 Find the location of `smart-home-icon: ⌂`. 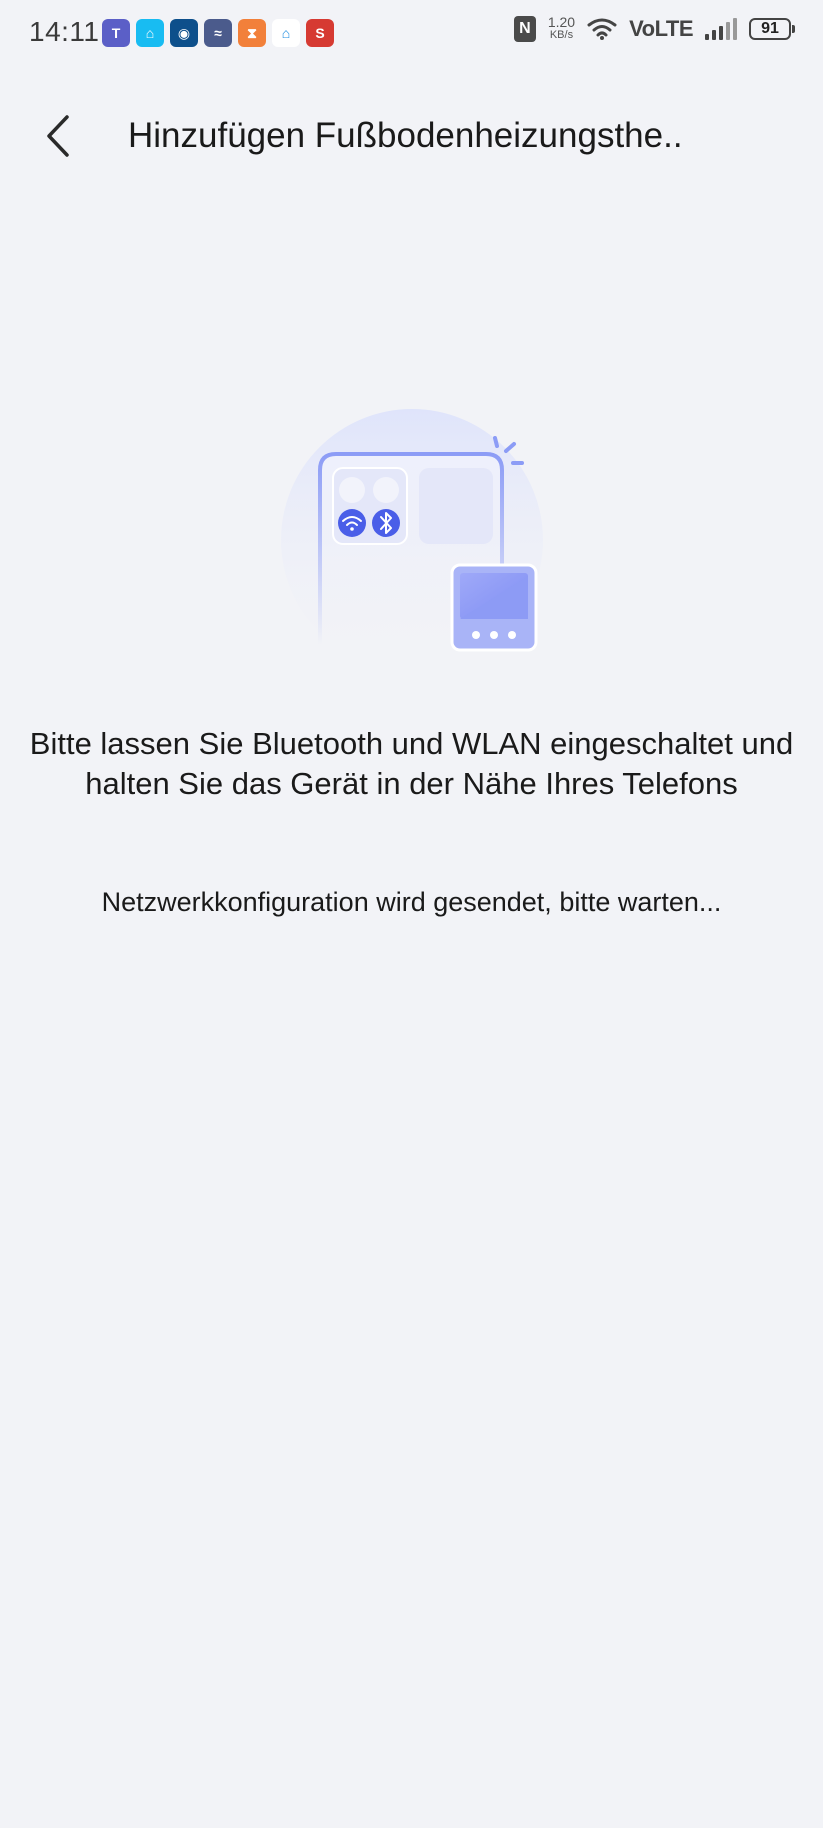

smart-home-icon: ⌂ is located at coordinates (286, 33).